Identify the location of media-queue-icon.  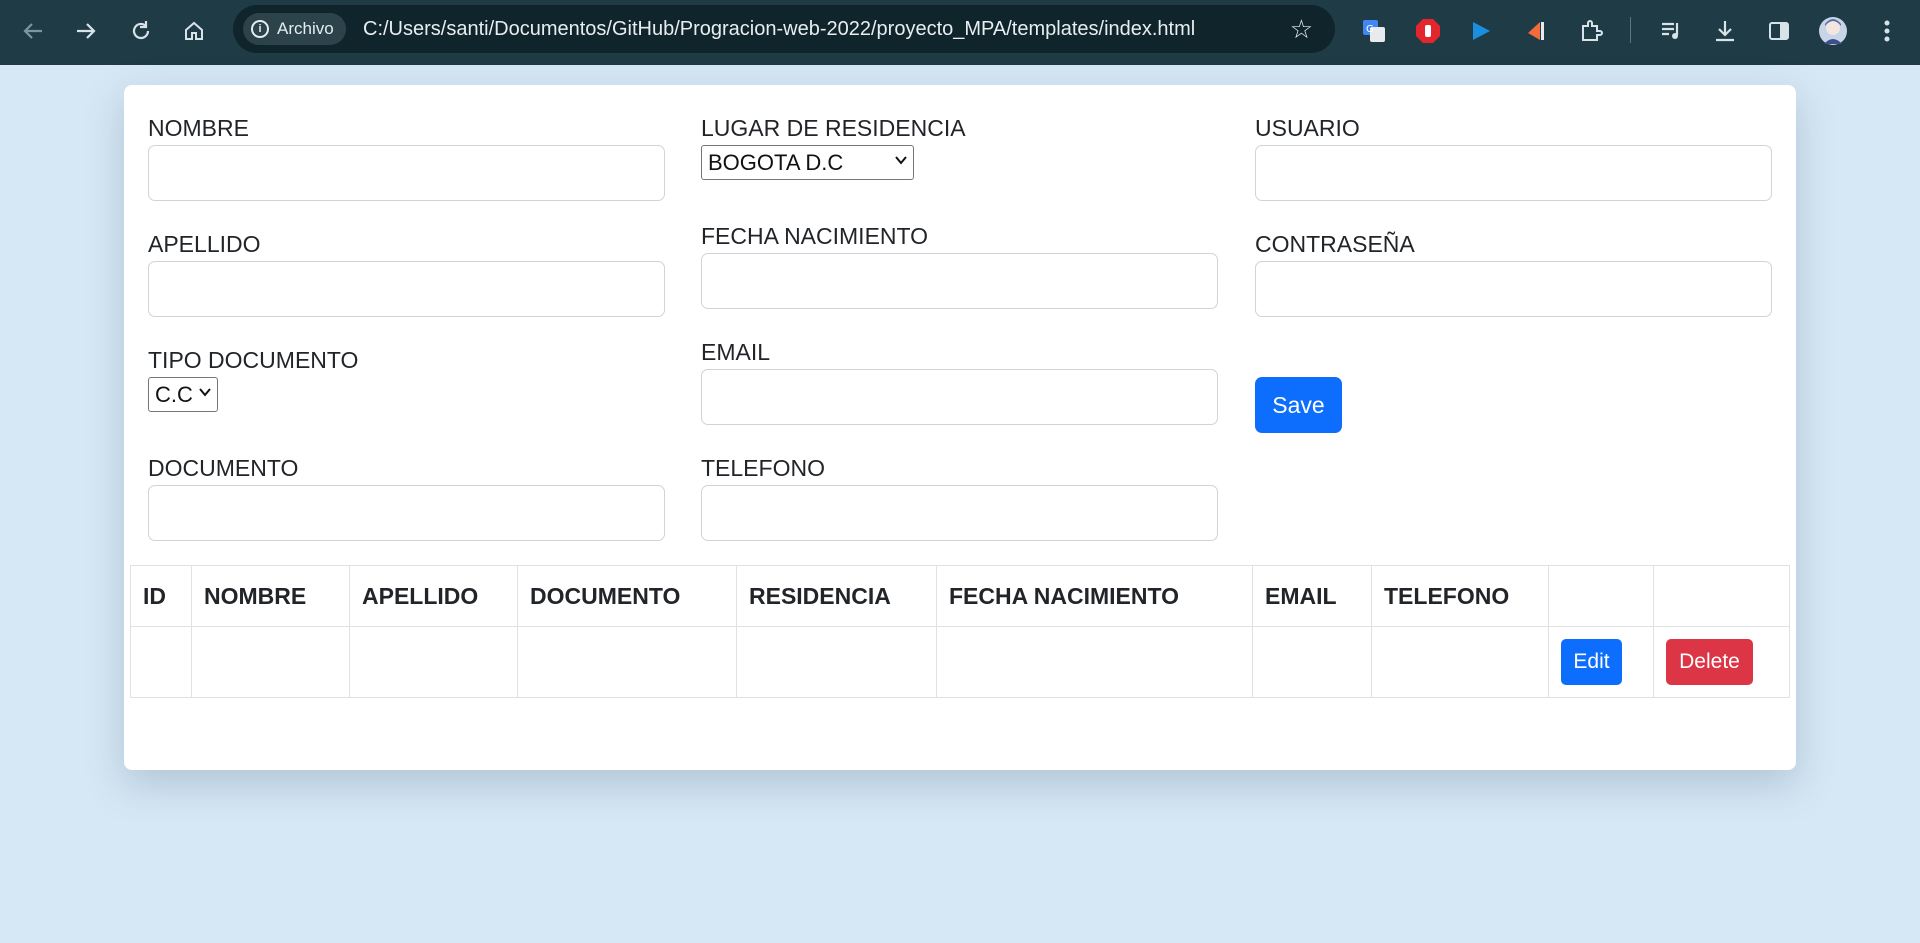
(1672, 31).